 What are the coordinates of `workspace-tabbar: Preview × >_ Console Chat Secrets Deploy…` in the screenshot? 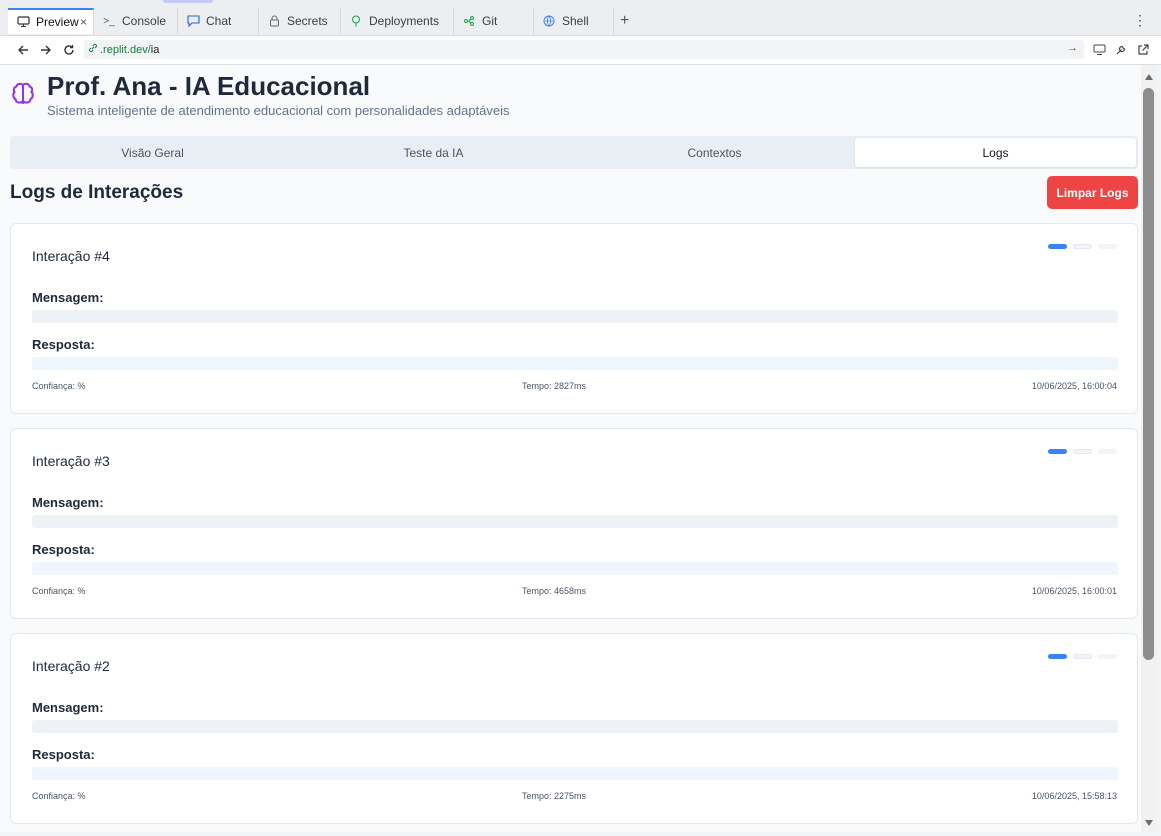 It's located at (580, 22).